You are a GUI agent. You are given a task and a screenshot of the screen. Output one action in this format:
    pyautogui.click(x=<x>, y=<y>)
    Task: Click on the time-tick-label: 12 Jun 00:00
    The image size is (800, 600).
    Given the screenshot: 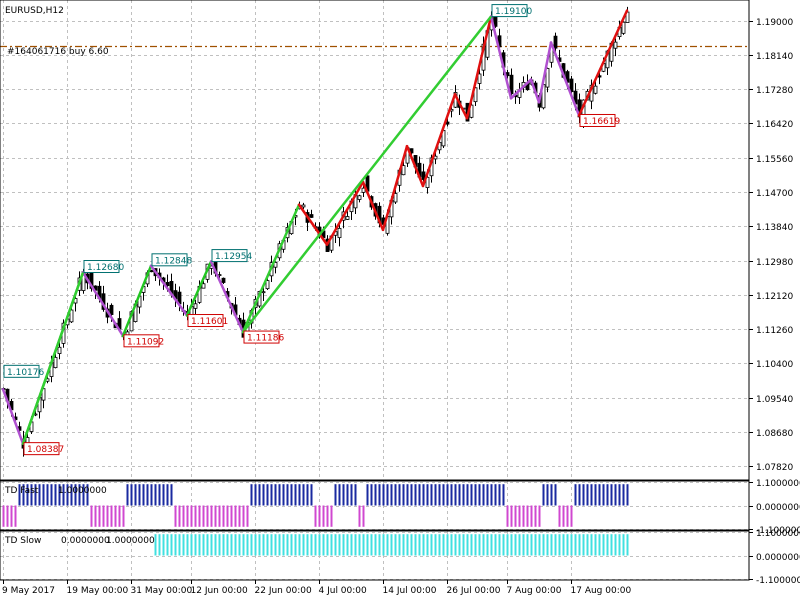 What is the action you would take?
    pyautogui.click(x=219, y=591)
    